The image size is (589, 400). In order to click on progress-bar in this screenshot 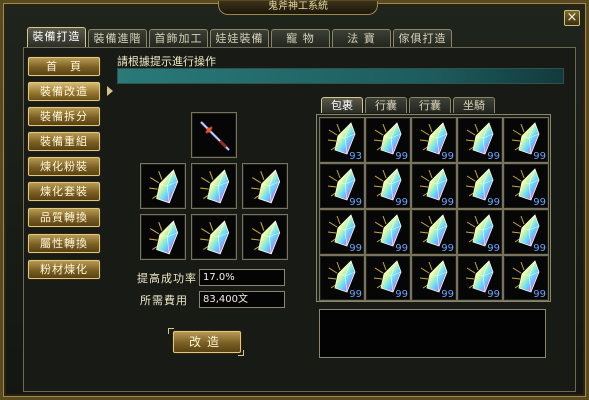, I will do `click(340, 76)`.